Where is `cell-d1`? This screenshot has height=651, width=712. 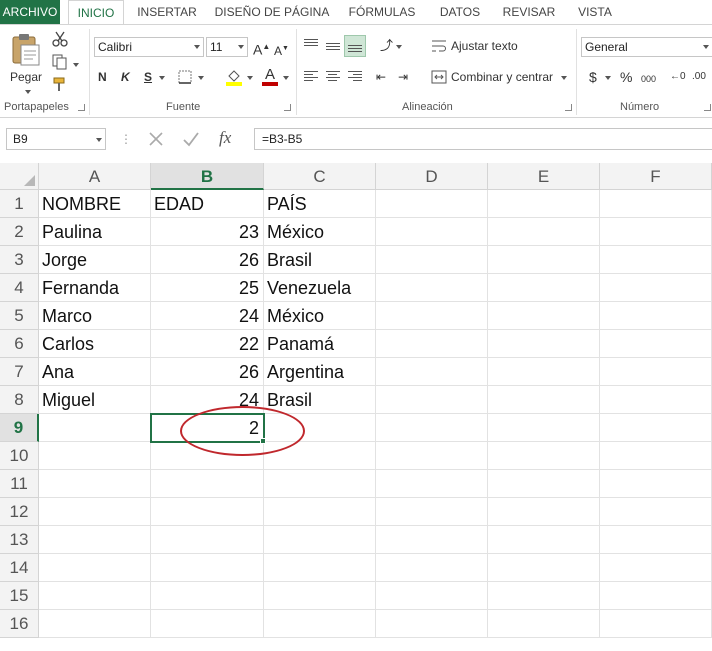 cell-d1 is located at coordinates (432, 204).